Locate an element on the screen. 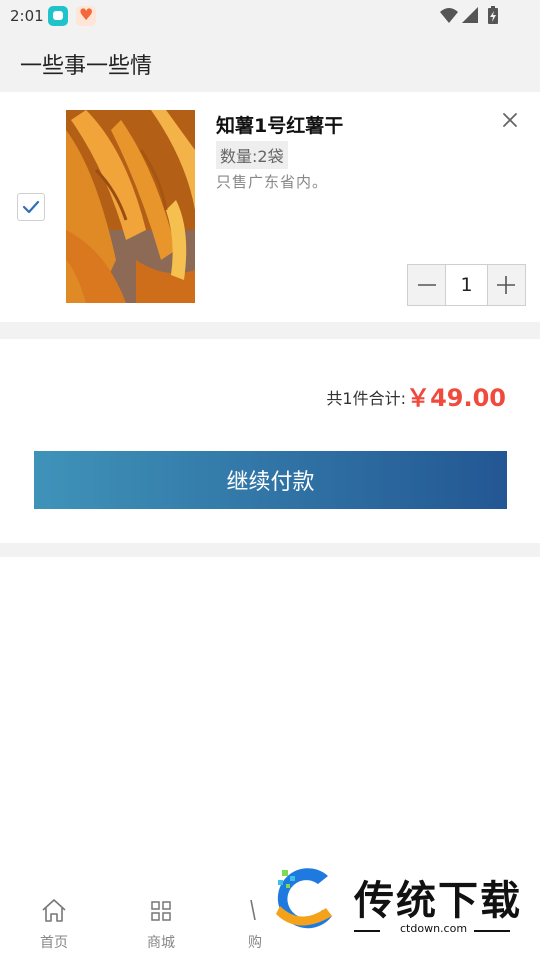 The width and height of the screenshot is (540, 960). watermark-brand: 传统下载 is located at coordinates (438, 901).